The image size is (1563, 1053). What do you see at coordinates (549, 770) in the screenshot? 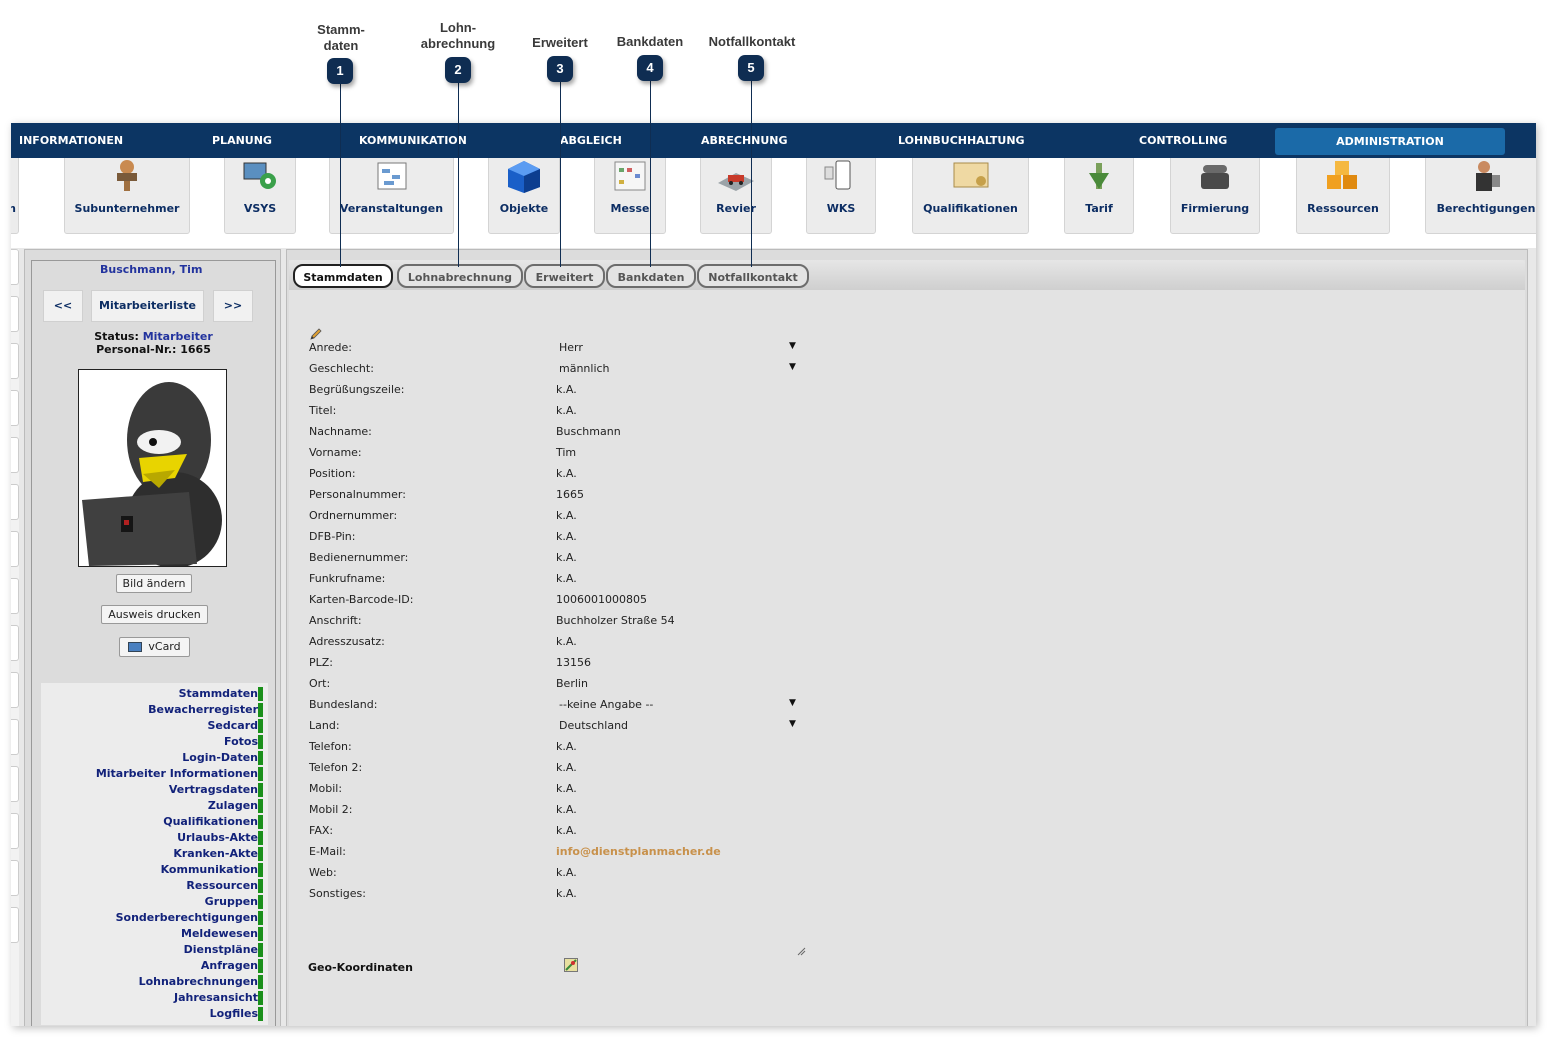
I see `field-row: Telefon 2: k.A.` at bounding box center [549, 770].